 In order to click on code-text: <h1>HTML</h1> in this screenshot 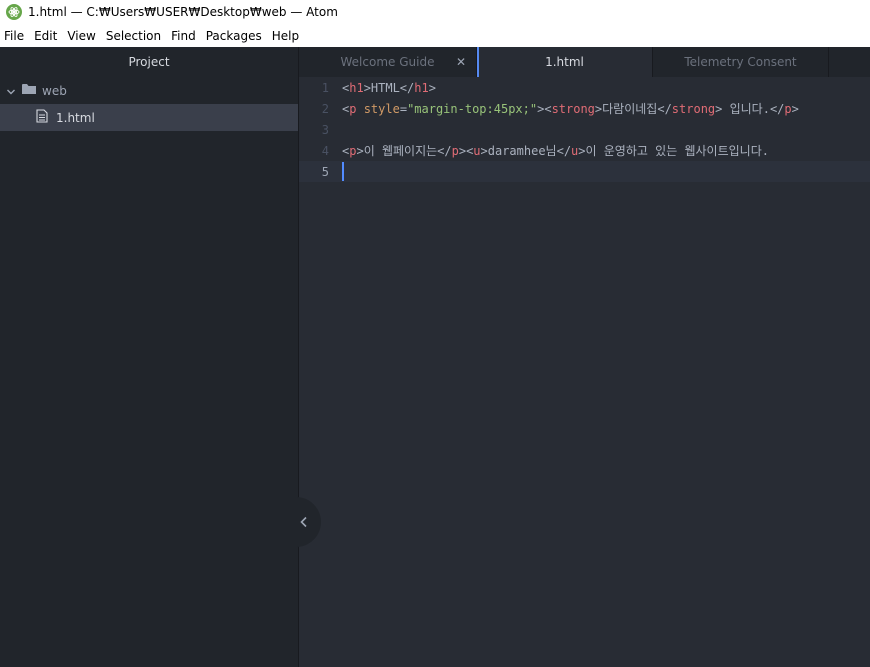, I will do `click(389, 88)`.